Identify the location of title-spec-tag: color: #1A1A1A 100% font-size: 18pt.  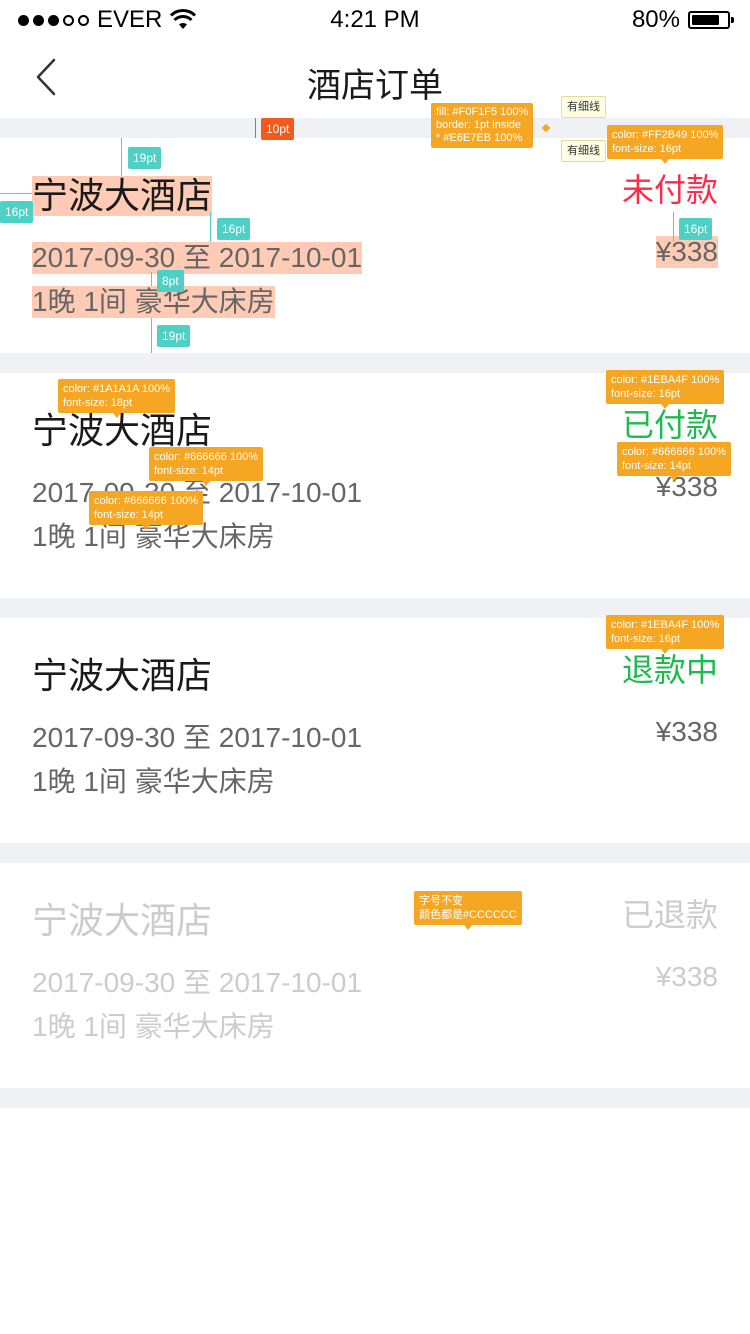
(117, 398).